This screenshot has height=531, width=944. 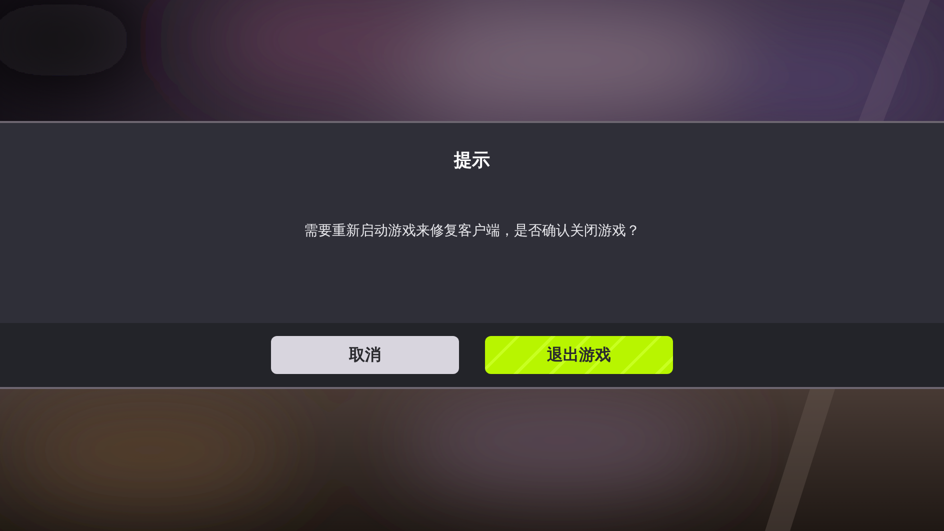 I want to click on dialog-title: 提示, so click(x=472, y=160).